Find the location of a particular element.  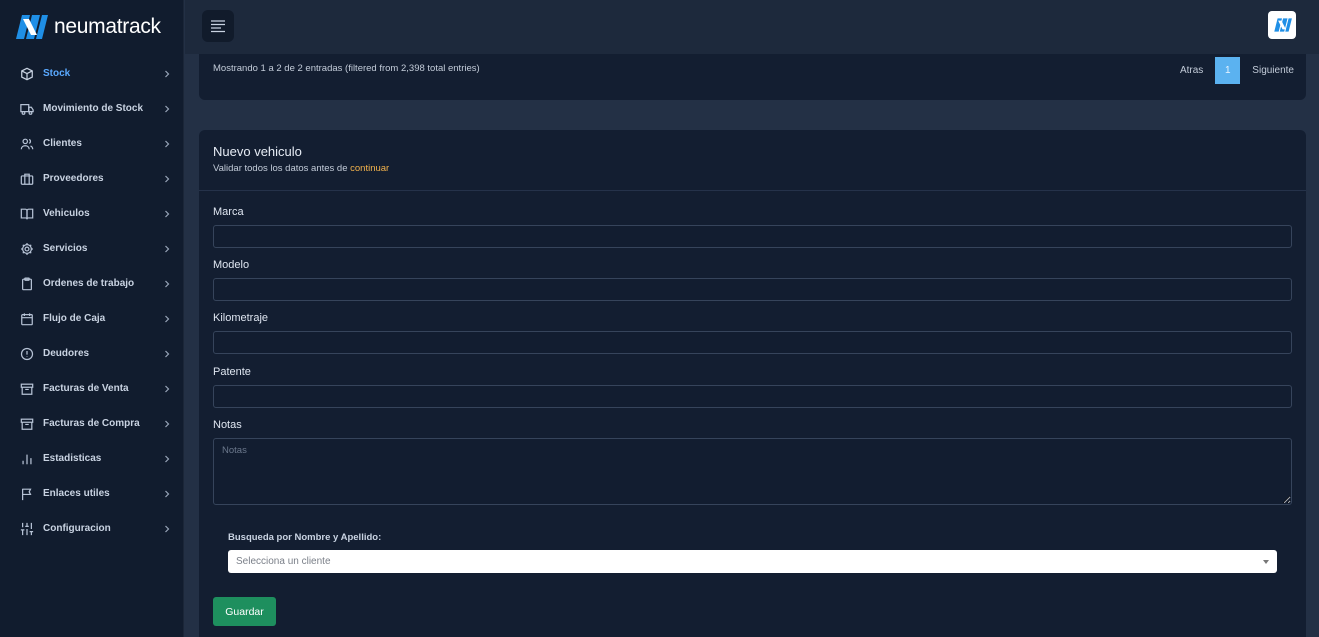

alert-circle-icon is located at coordinates (27, 354).